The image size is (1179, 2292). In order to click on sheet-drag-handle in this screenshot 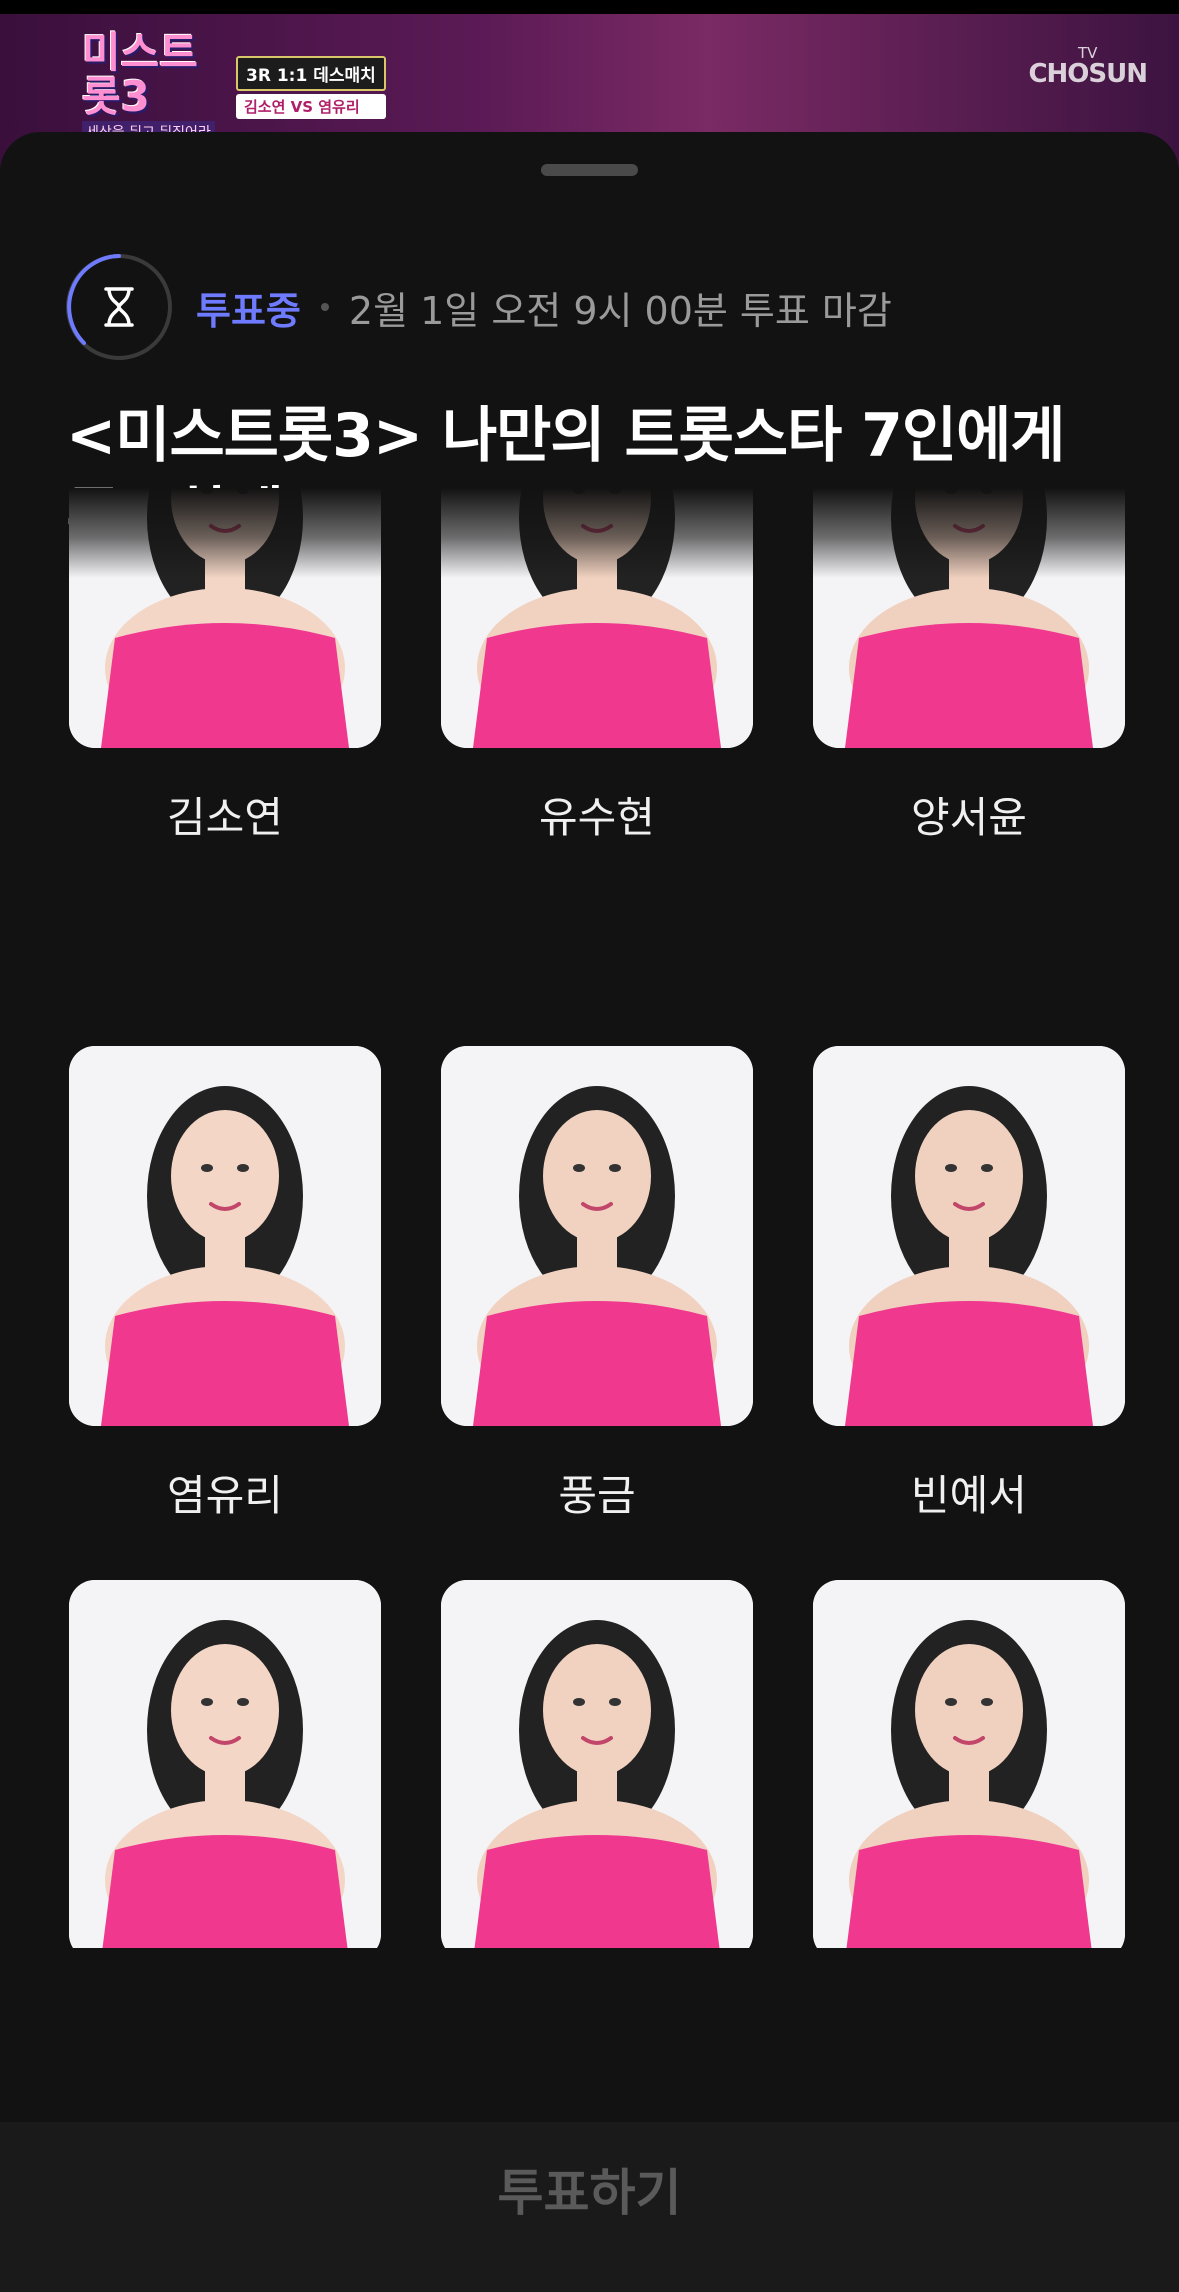, I will do `click(589, 170)`.